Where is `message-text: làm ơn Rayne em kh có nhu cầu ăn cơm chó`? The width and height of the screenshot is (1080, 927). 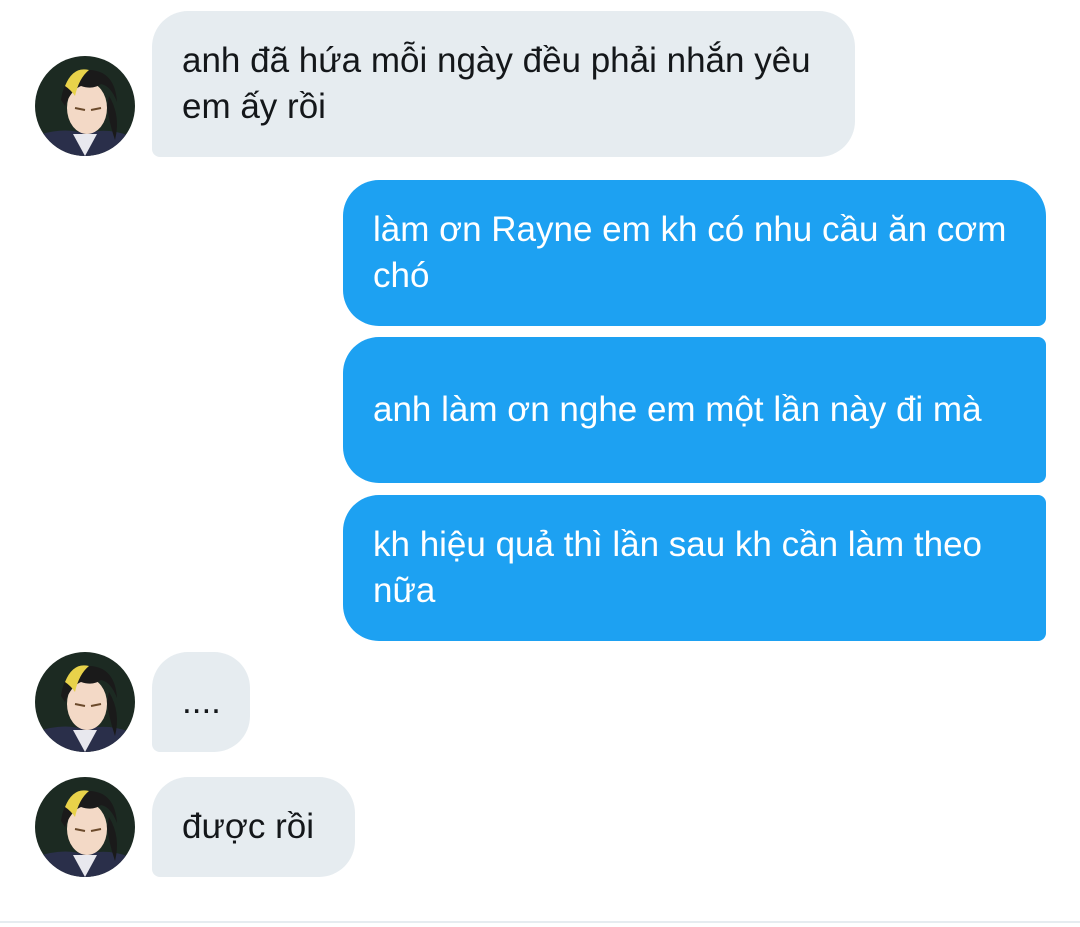 message-text: làm ơn Rayne em kh có nhu cầu ăn cơm chó is located at coordinates (690, 252).